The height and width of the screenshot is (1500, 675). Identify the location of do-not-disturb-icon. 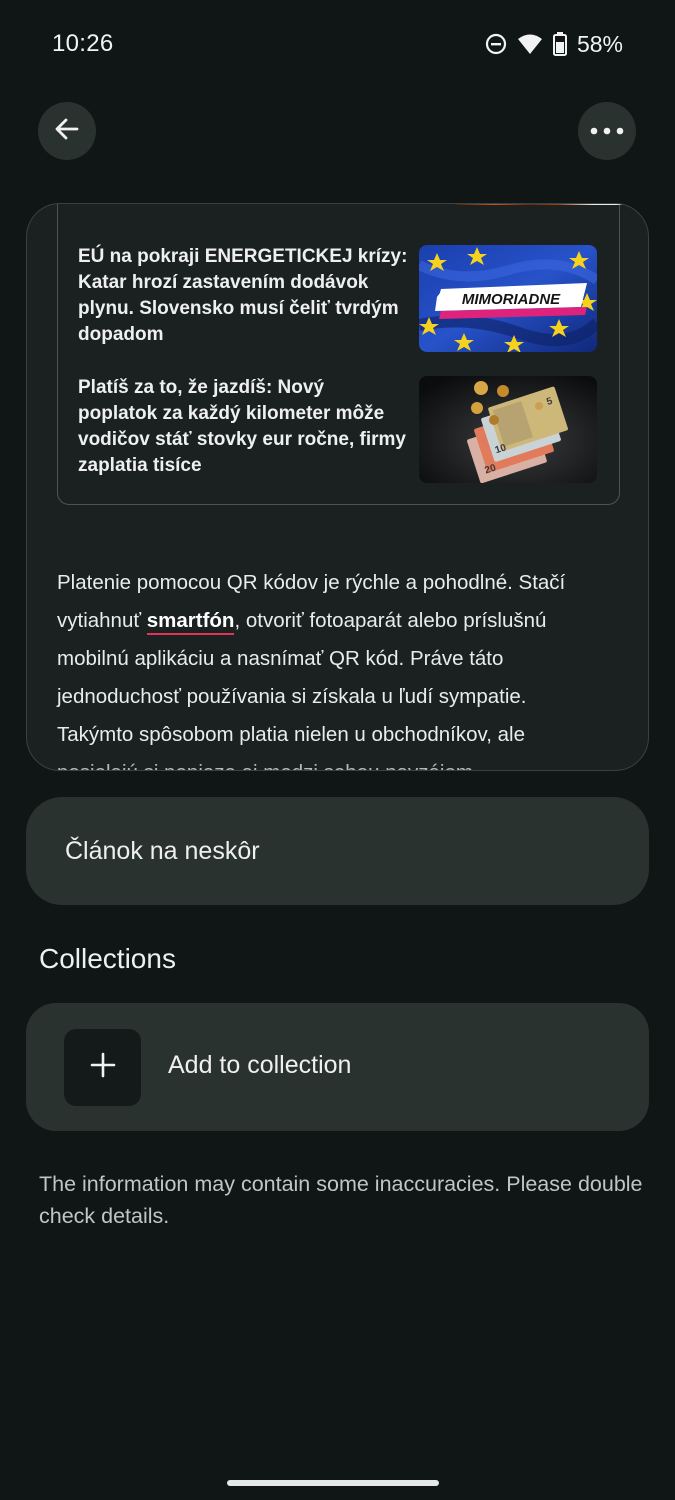
(496, 44).